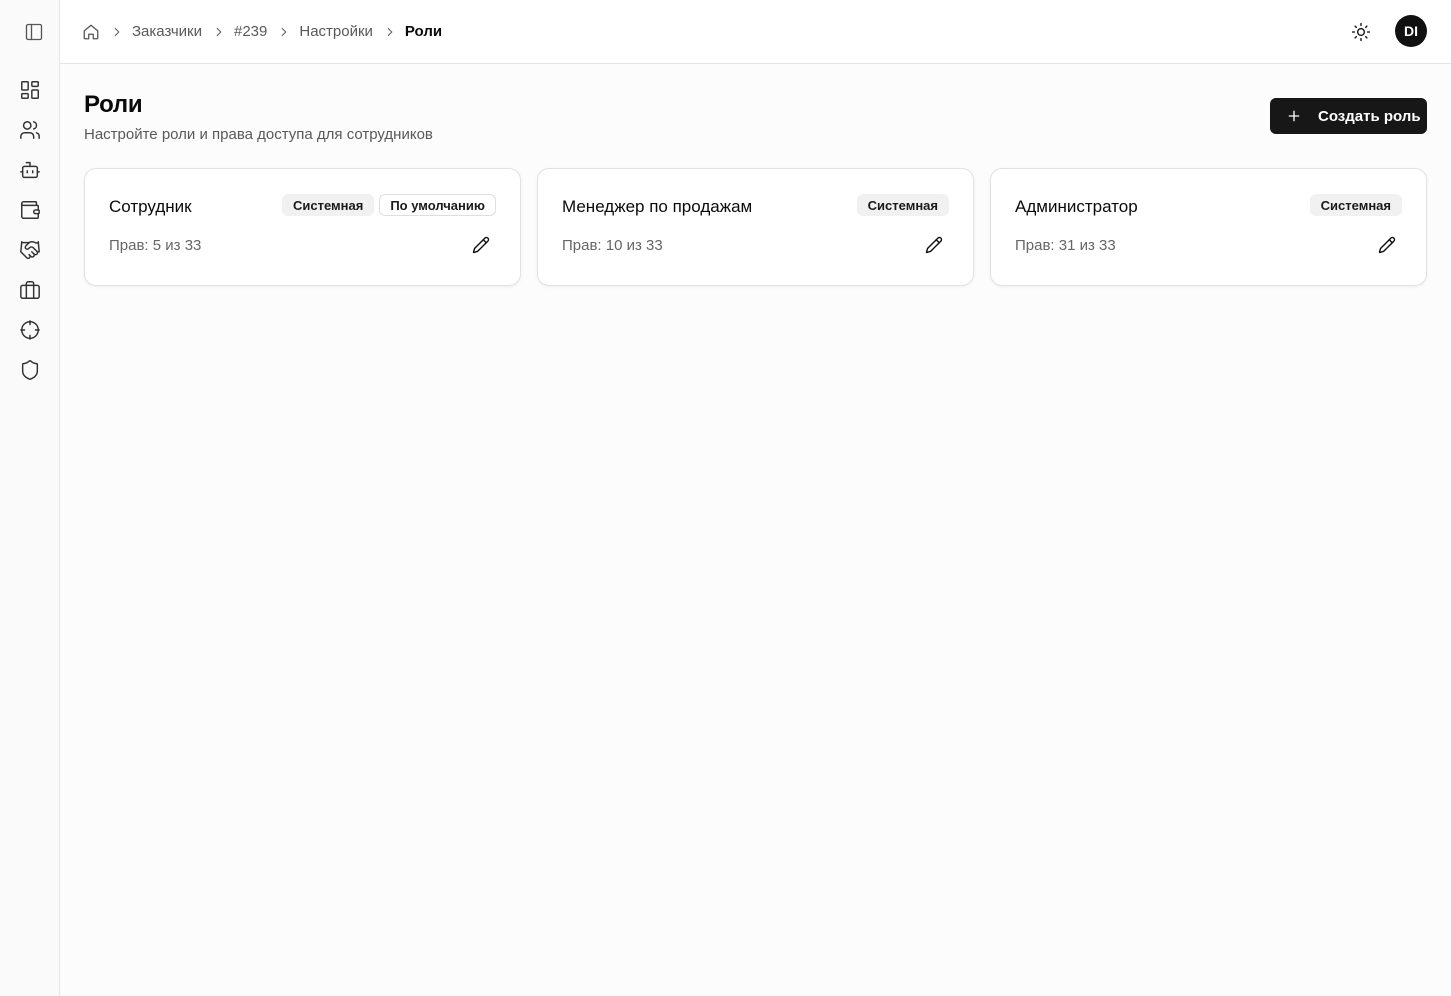 This screenshot has height=996, width=1451. Describe the element at coordinates (1208, 227) in the screenshot. I see `role-card: Администратор Системная Прав: 31 из 33` at that location.